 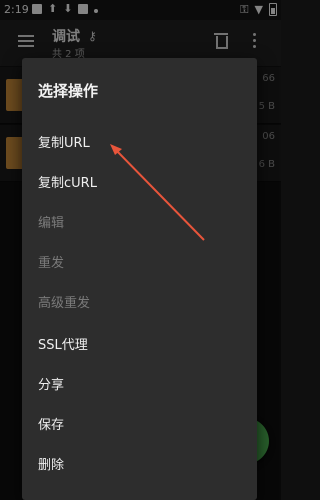 What do you see at coordinates (64, 143) in the screenshot?
I see `option-label: 复制URL` at bounding box center [64, 143].